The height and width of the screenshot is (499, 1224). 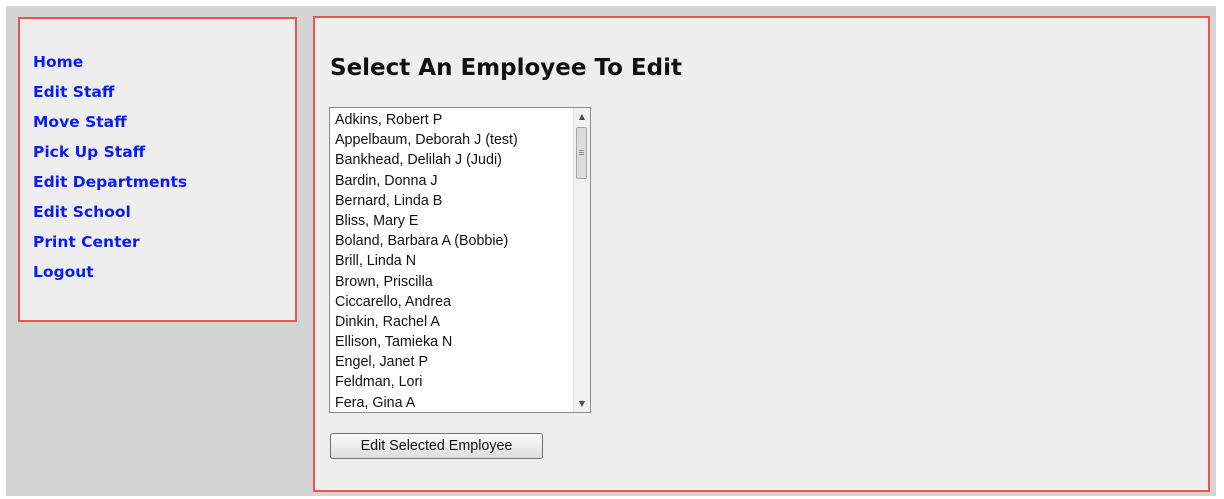 What do you see at coordinates (426, 221) in the screenshot?
I see `list-item: Bliss, Mary E` at bounding box center [426, 221].